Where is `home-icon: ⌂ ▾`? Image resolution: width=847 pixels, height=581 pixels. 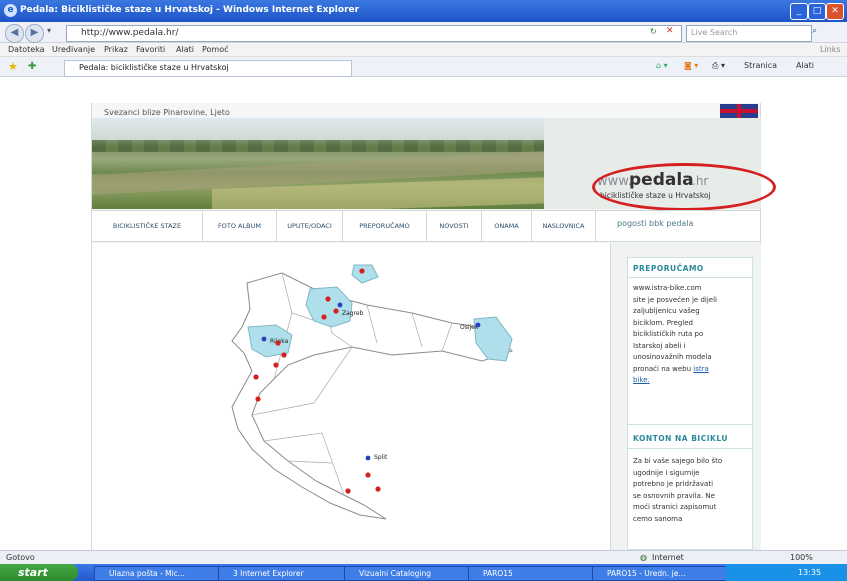 home-icon: ⌂ ▾ is located at coordinates (662, 65).